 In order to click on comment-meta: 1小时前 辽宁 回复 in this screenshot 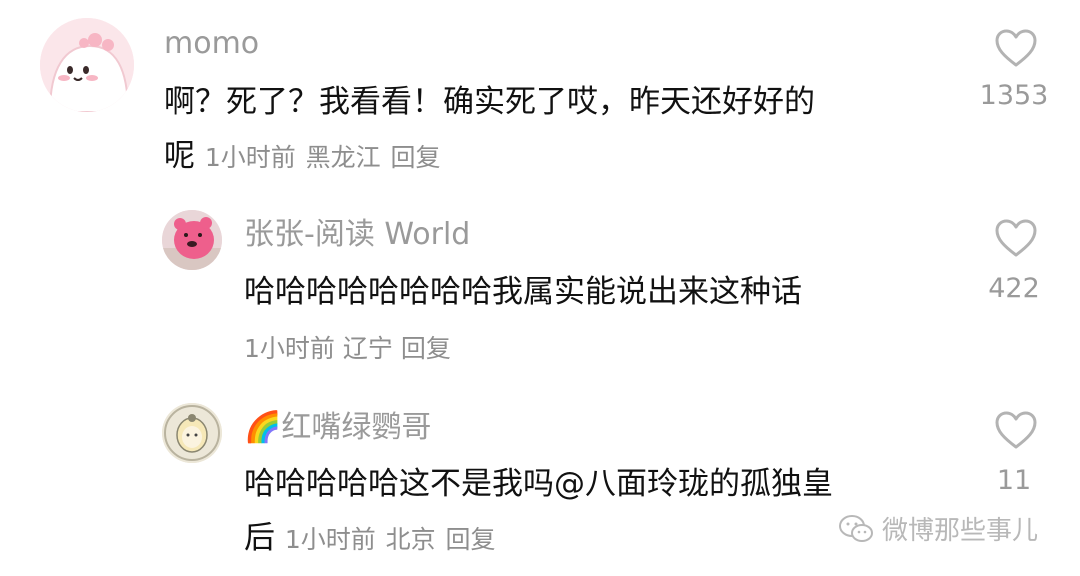, I will do `click(347, 349)`.